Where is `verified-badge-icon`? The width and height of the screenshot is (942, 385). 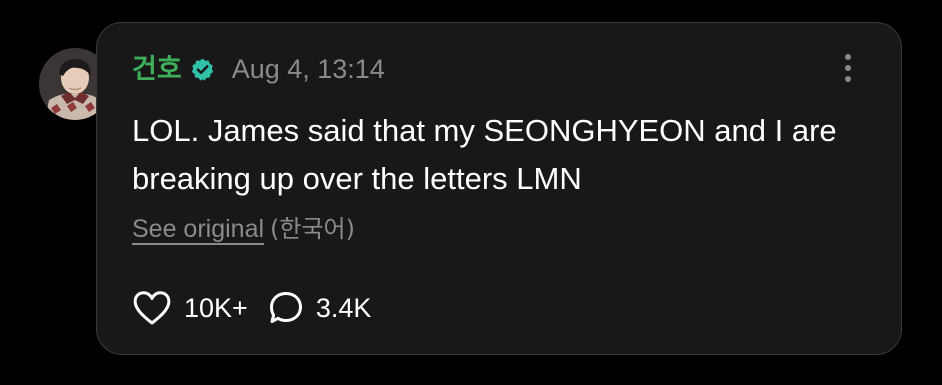 verified-badge-icon is located at coordinates (202, 69).